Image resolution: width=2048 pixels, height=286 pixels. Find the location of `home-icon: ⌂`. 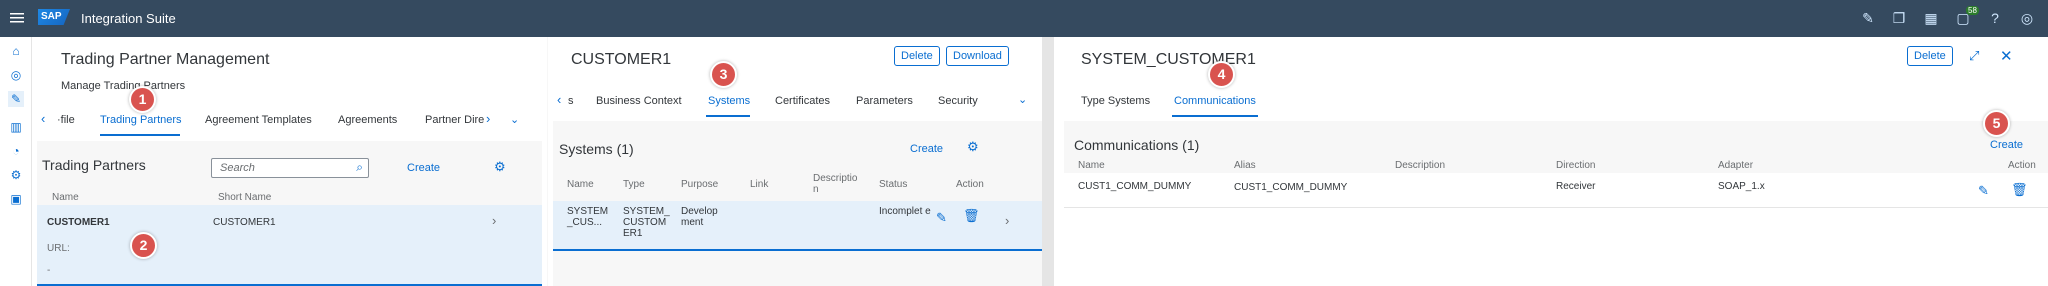

home-icon: ⌂ is located at coordinates (16, 51).